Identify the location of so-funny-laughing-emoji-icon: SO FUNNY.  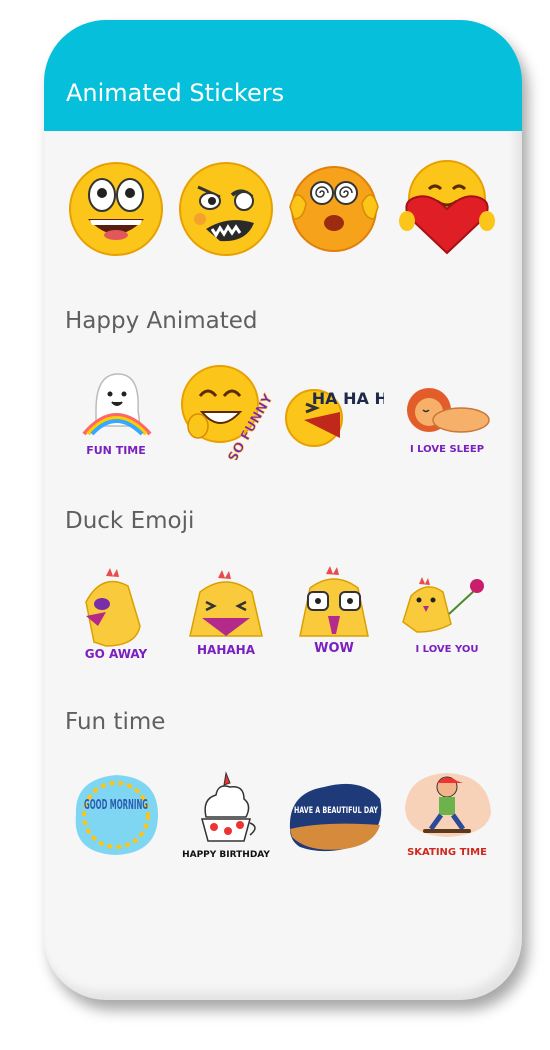
(226, 410).